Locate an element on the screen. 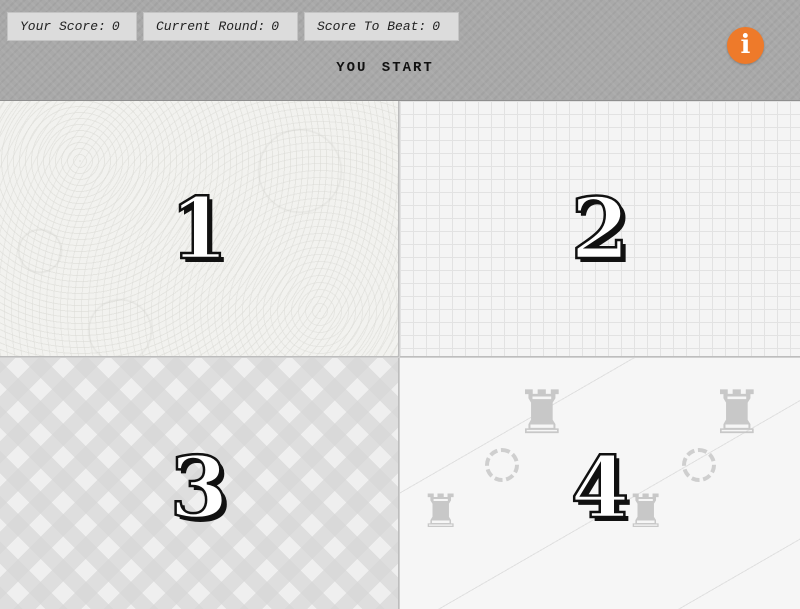 The image size is (800, 609). current-round-value: 0 is located at coordinates (275, 26).